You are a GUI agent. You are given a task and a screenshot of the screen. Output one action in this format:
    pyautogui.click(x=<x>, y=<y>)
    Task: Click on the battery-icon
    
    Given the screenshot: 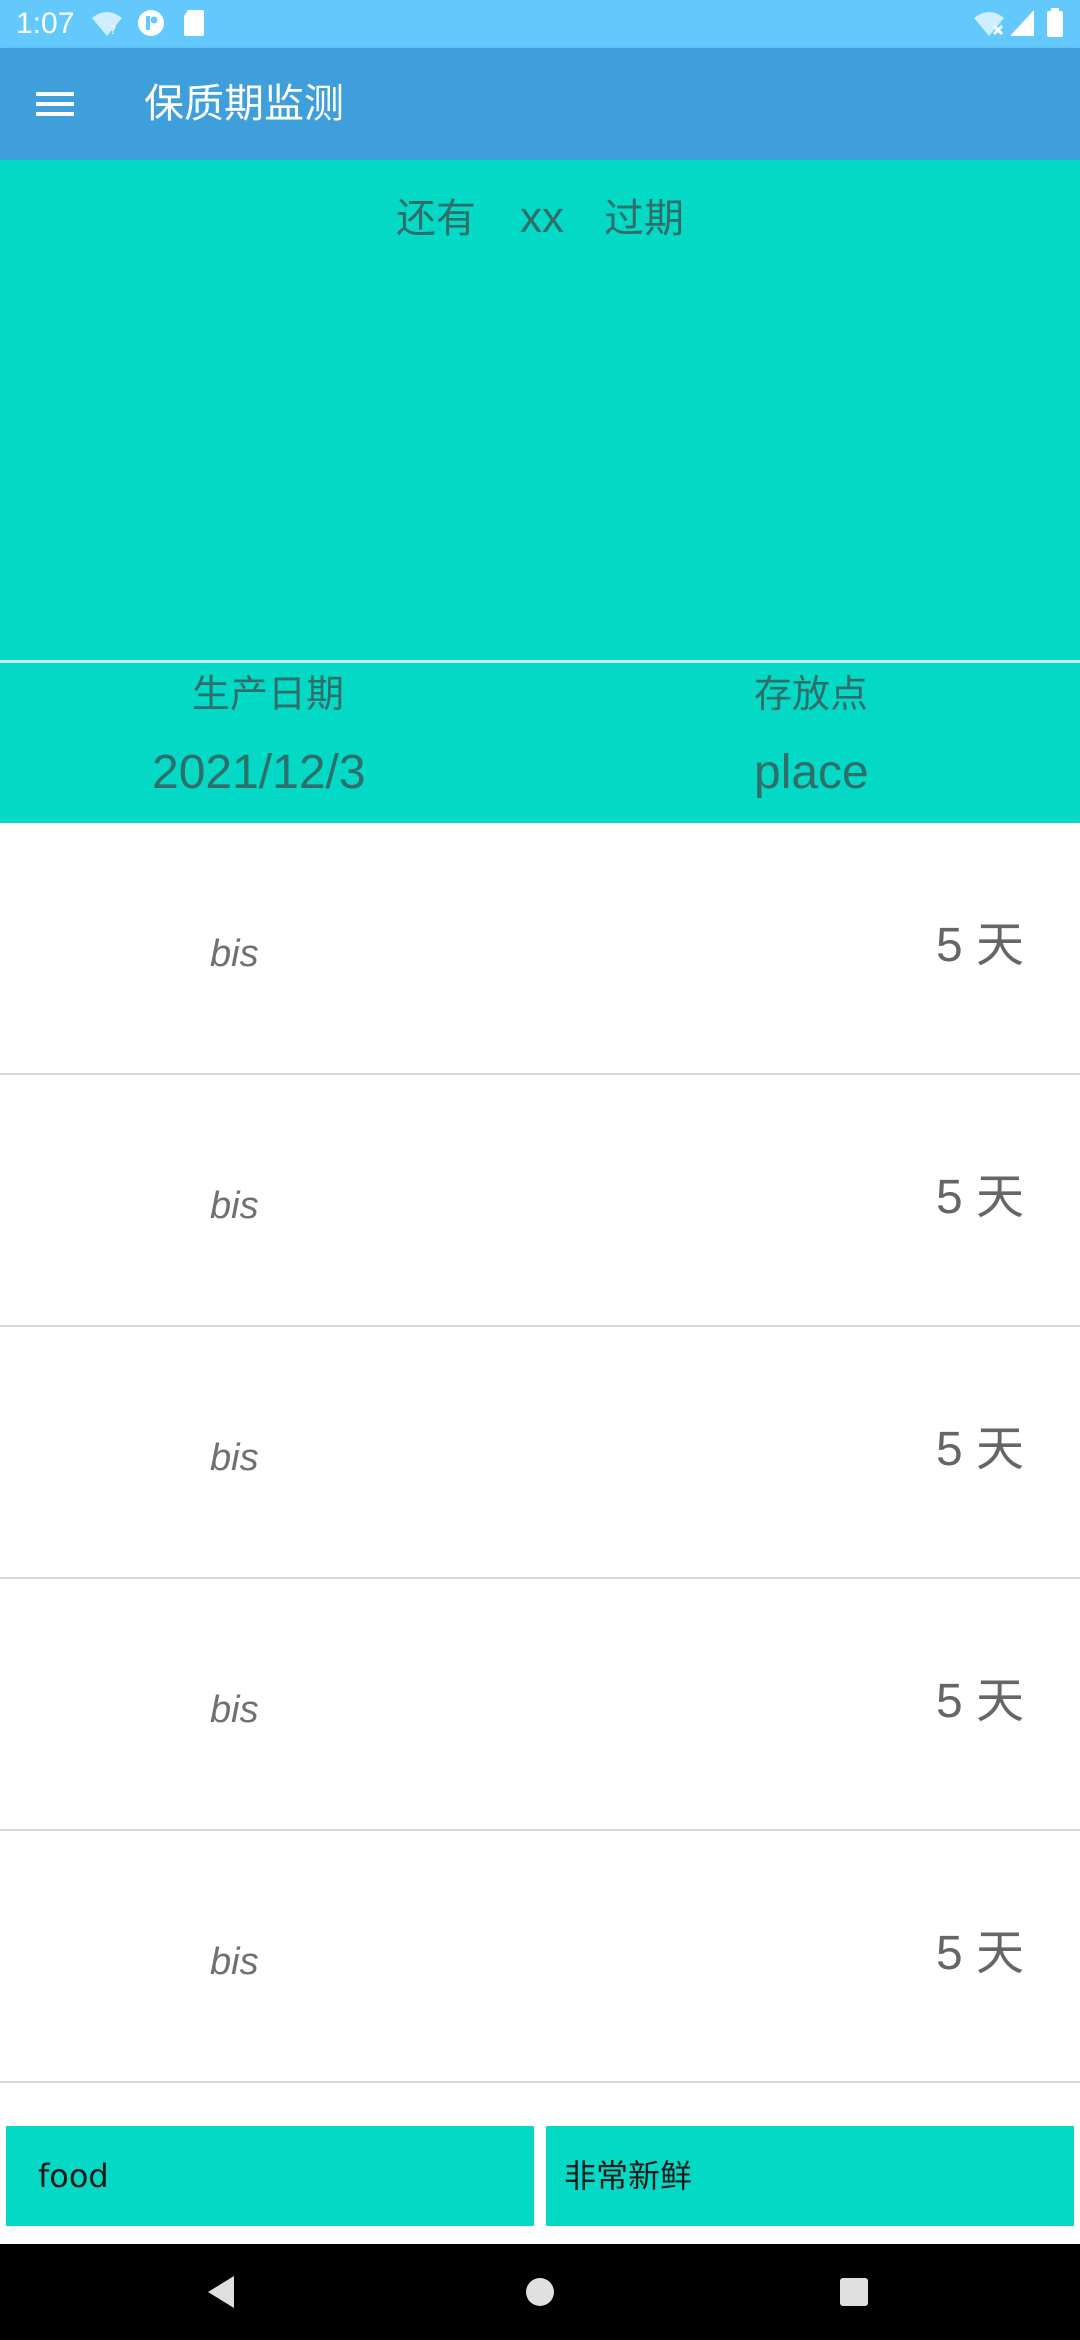 What is the action you would take?
    pyautogui.click(x=1055, y=22)
    